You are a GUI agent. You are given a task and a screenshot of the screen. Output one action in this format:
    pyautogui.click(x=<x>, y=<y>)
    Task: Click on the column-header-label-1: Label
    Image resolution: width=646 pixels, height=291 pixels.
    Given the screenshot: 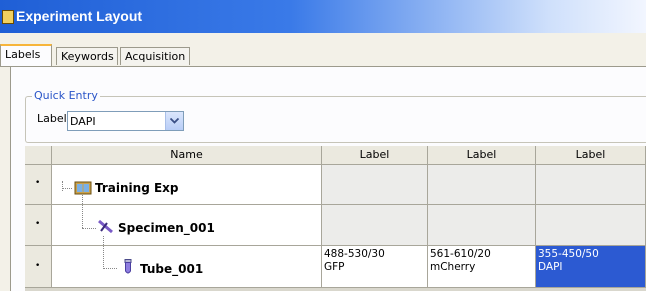 What is the action you would take?
    pyautogui.click(x=375, y=155)
    